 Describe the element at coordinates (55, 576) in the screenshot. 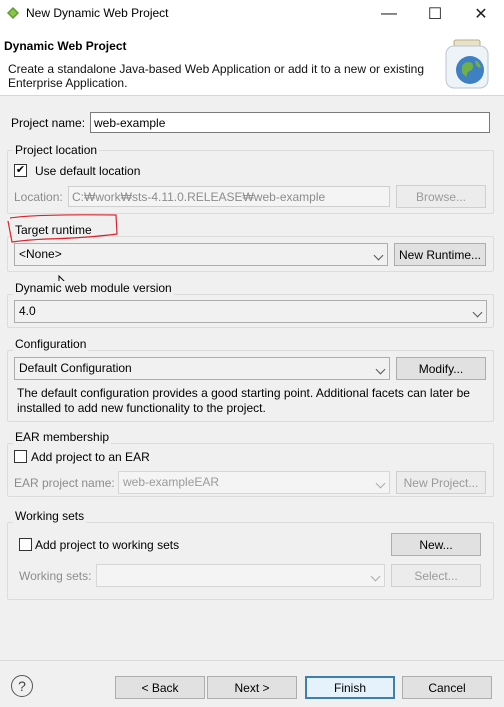

I see `working-sets-label: Working sets:` at that location.